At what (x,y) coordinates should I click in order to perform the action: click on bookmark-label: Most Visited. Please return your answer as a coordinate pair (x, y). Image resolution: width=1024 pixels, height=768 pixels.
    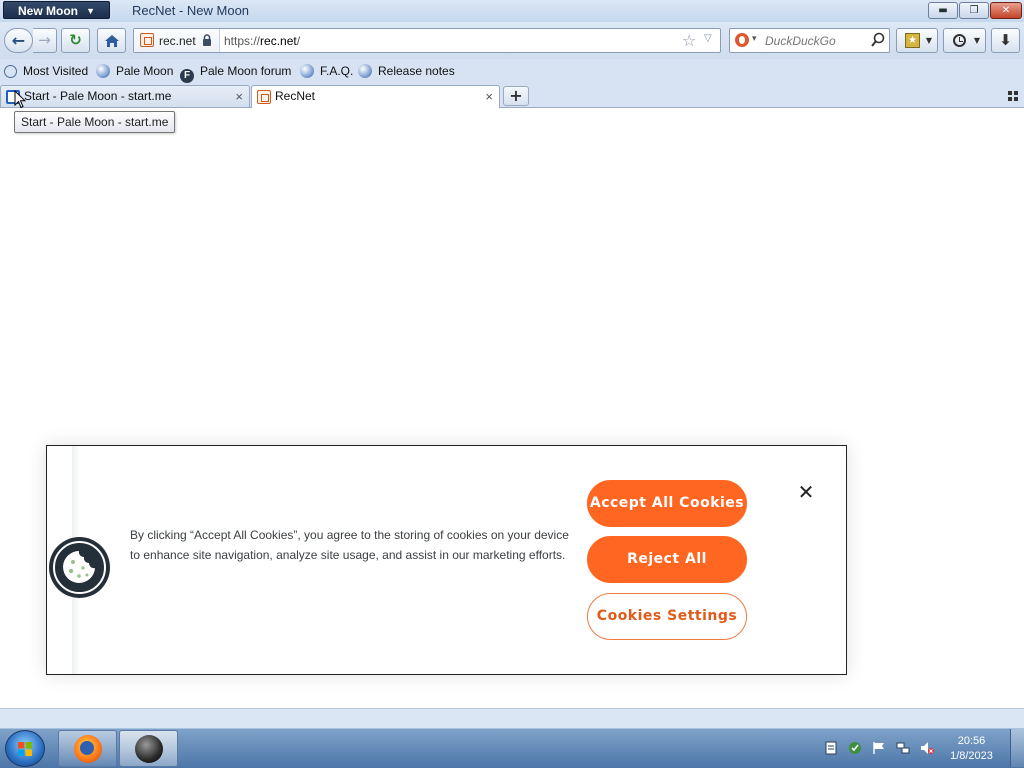
    Looking at the image, I should click on (56, 71).